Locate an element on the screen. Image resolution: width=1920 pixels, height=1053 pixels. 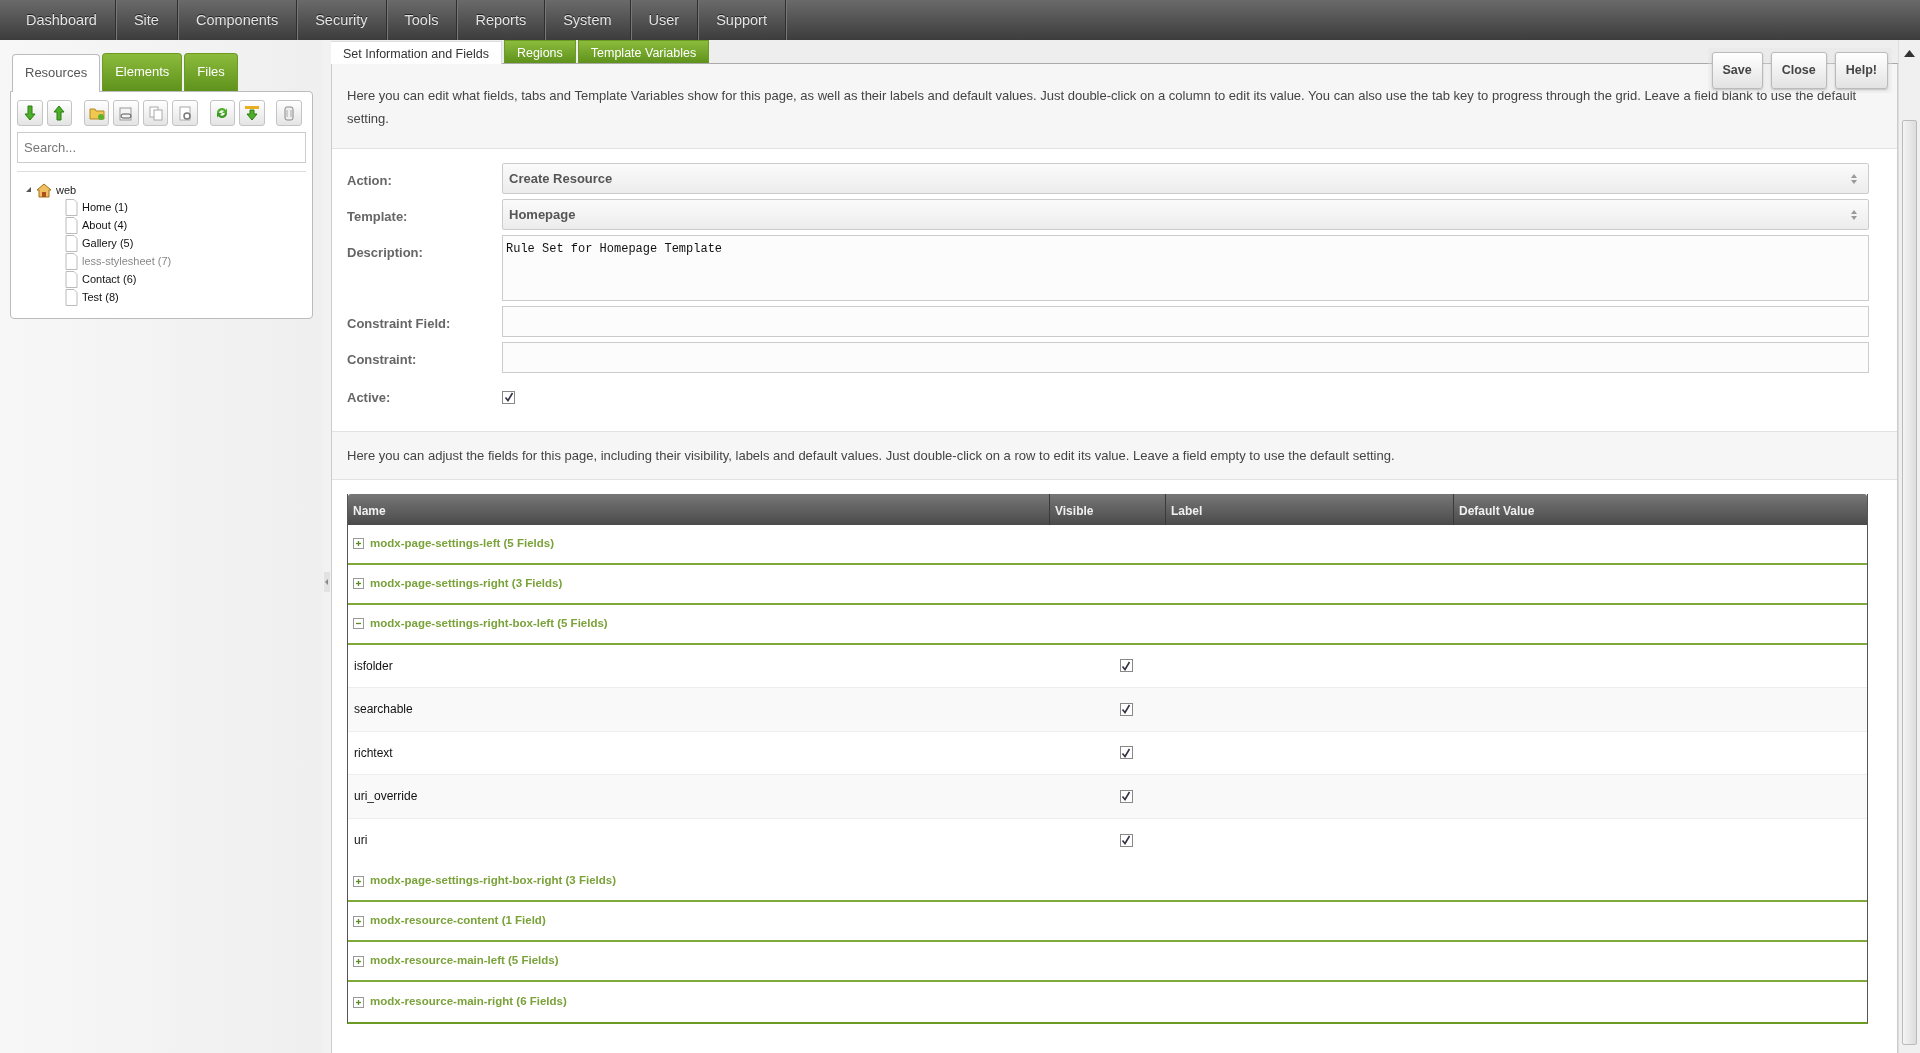
collapse-icon is located at coordinates (358, 623).